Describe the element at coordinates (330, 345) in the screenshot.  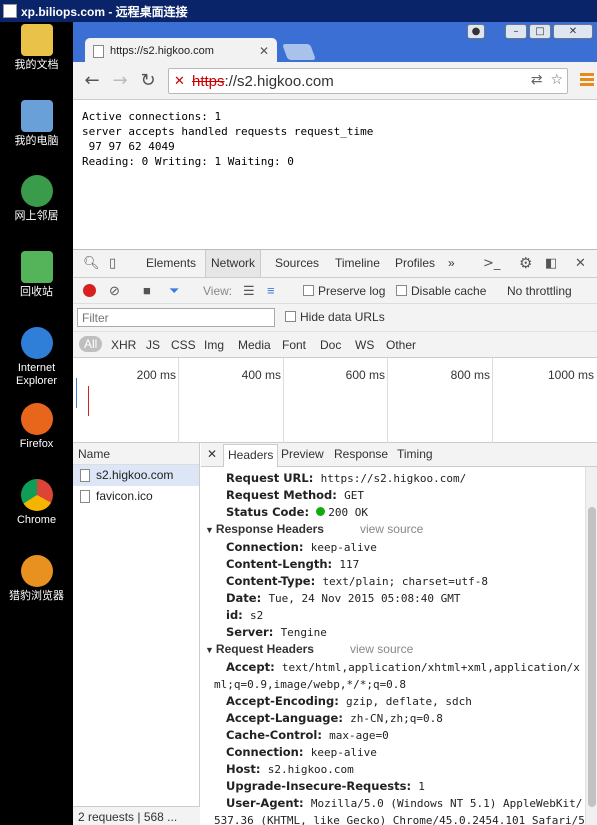
I see `type-filter-doc: Doc` at that location.